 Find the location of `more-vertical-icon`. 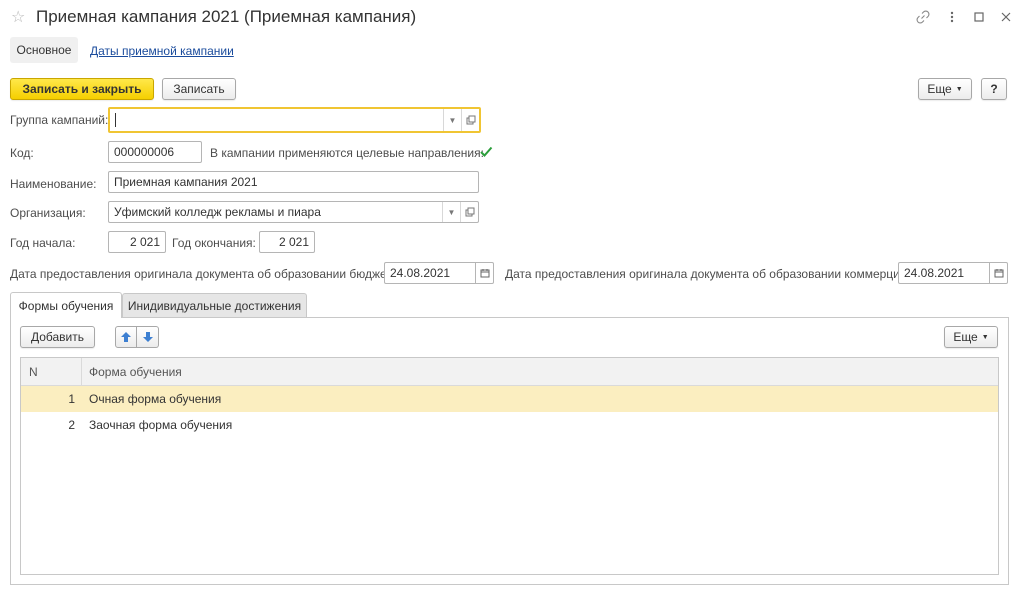

more-vertical-icon is located at coordinates (952, 17).